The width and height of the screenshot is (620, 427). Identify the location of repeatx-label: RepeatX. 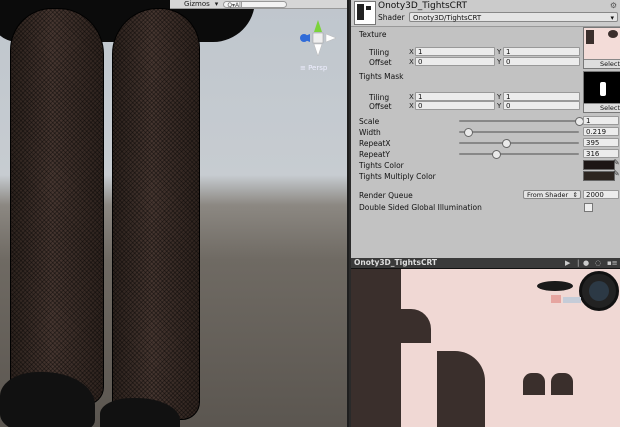
(375, 143).